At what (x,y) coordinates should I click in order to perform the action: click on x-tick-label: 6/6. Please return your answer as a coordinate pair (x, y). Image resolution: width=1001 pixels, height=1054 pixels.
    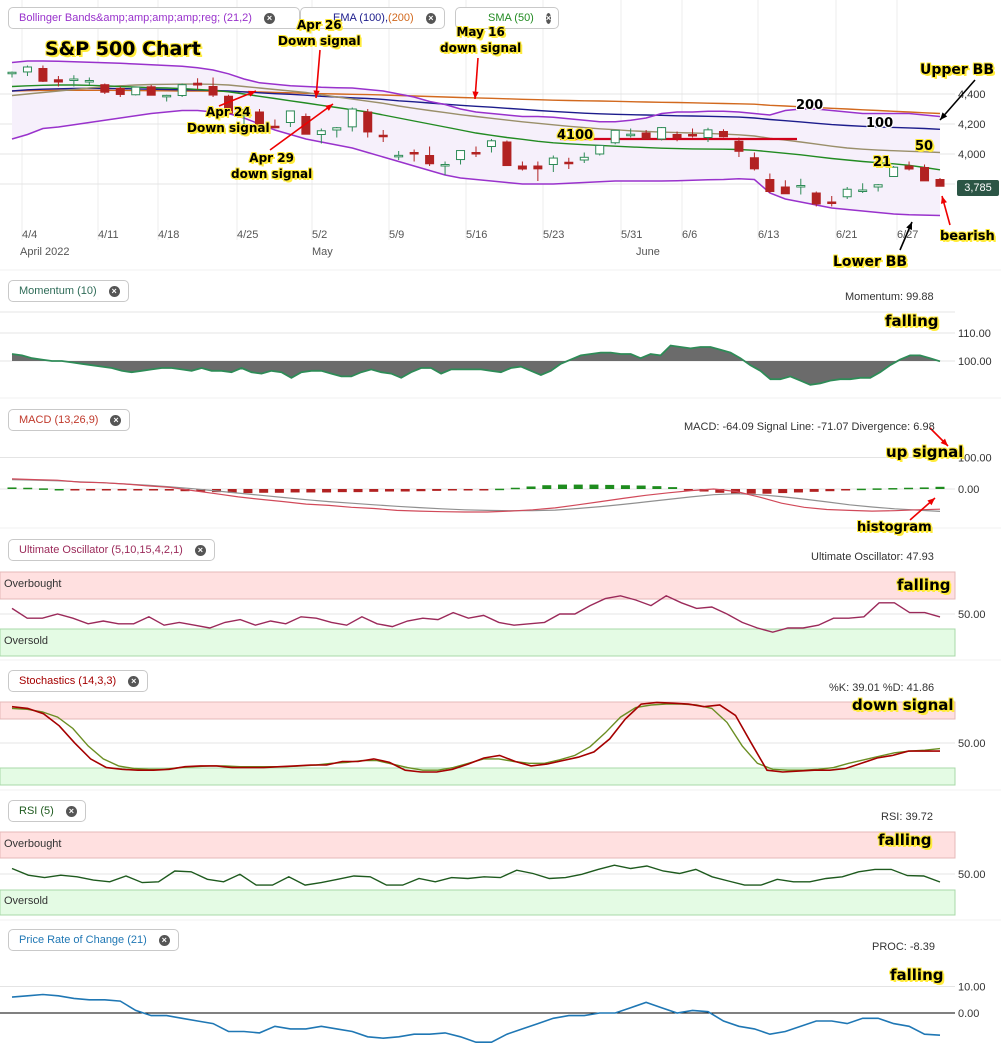
    Looking at the image, I should click on (689, 235).